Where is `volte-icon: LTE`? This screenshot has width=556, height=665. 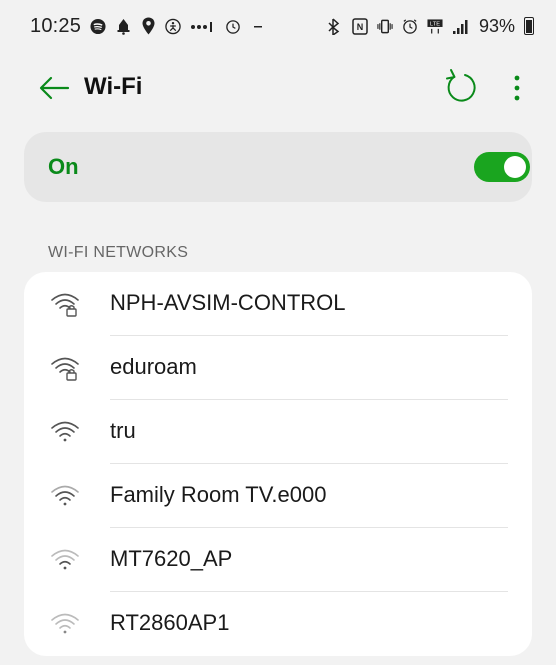
volte-icon: LTE is located at coordinates (435, 26).